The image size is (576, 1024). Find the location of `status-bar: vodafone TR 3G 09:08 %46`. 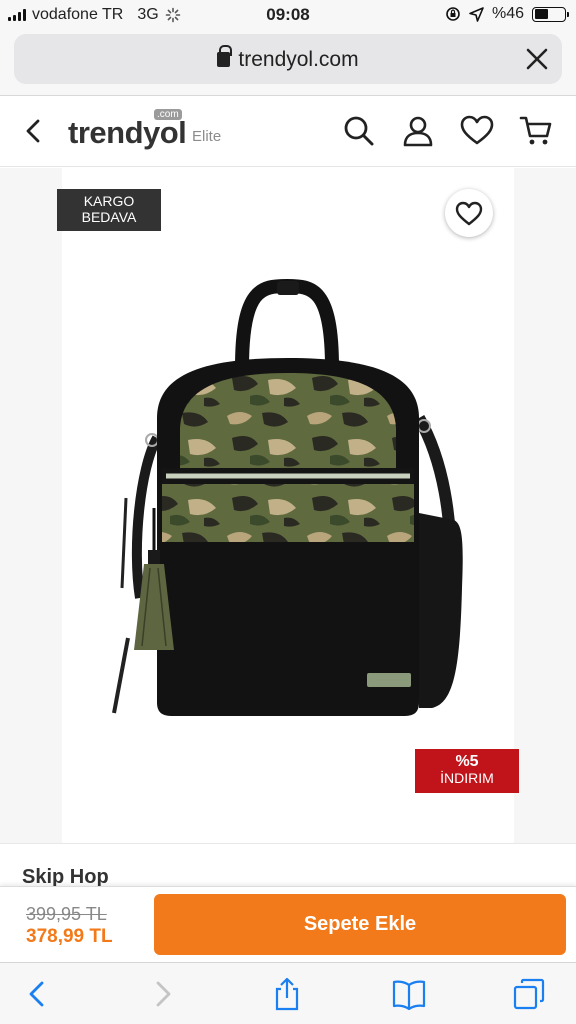

status-bar: vodafone TR 3G 09:08 %46 is located at coordinates (288, 15).